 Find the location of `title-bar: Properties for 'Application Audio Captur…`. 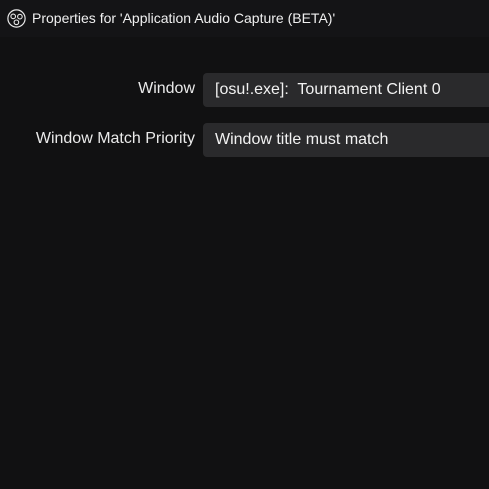

title-bar: Properties for 'Application Audio Captur… is located at coordinates (244, 18).